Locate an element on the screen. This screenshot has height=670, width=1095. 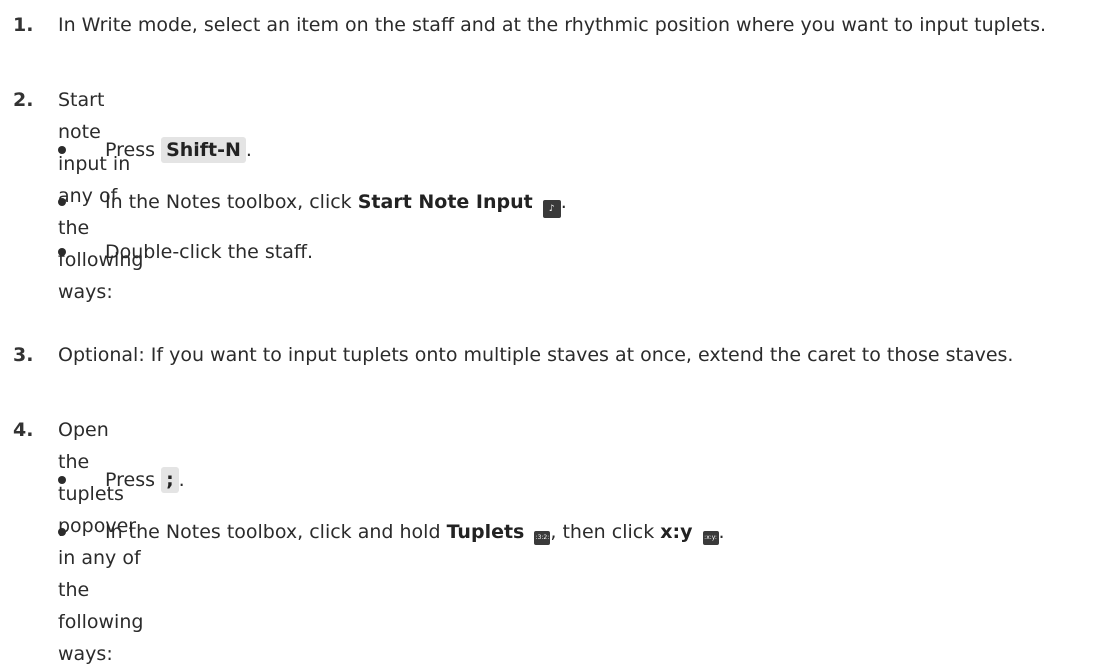
tuplets-icon: :3:2: is located at coordinates (542, 538).